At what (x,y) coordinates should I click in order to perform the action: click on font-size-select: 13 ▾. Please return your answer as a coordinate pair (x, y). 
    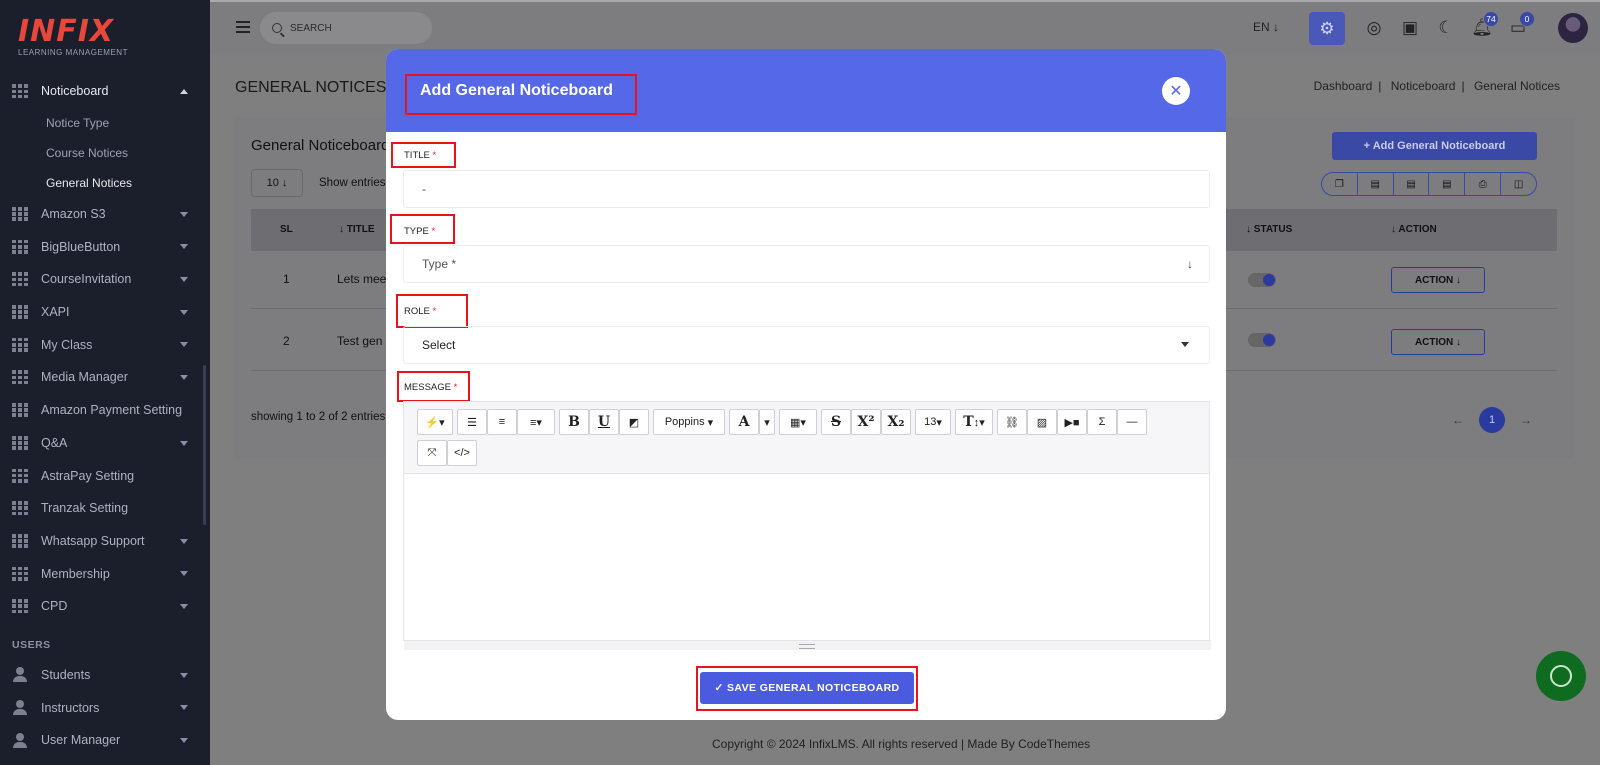
    Looking at the image, I should click on (933, 422).